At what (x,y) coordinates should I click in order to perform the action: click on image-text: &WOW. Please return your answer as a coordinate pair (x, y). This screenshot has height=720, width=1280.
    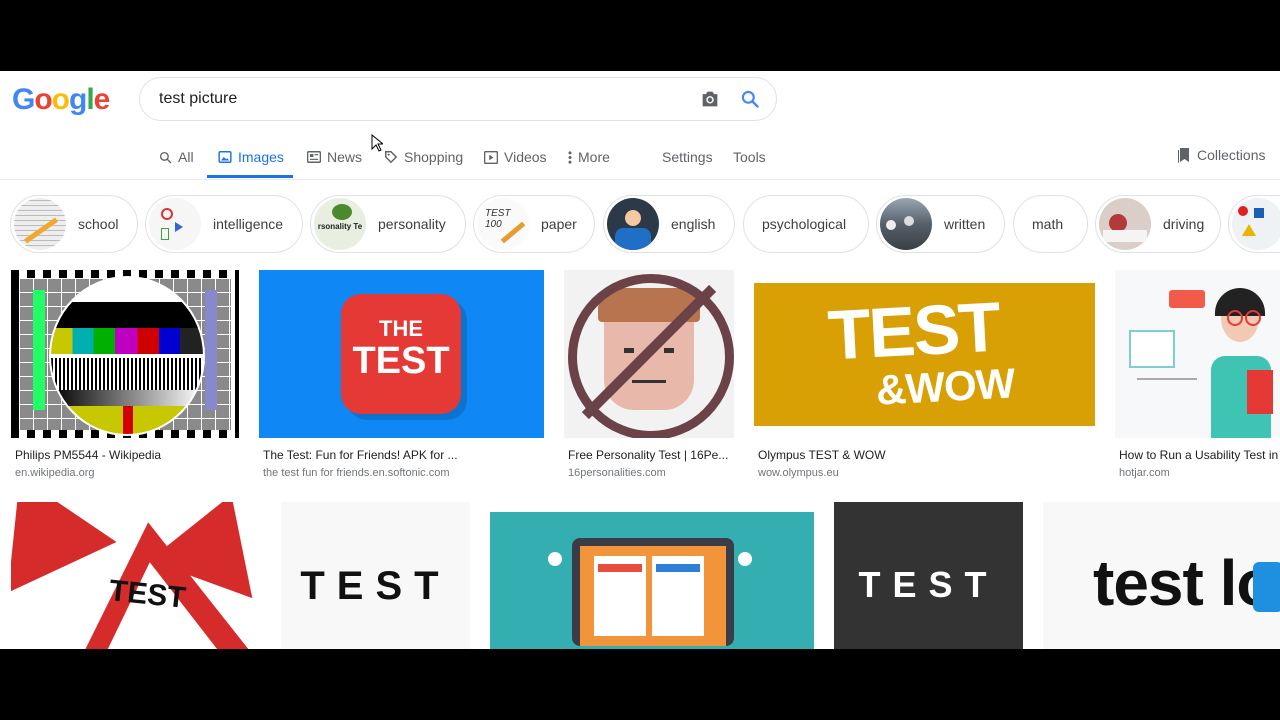
    Looking at the image, I should click on (945, 386).